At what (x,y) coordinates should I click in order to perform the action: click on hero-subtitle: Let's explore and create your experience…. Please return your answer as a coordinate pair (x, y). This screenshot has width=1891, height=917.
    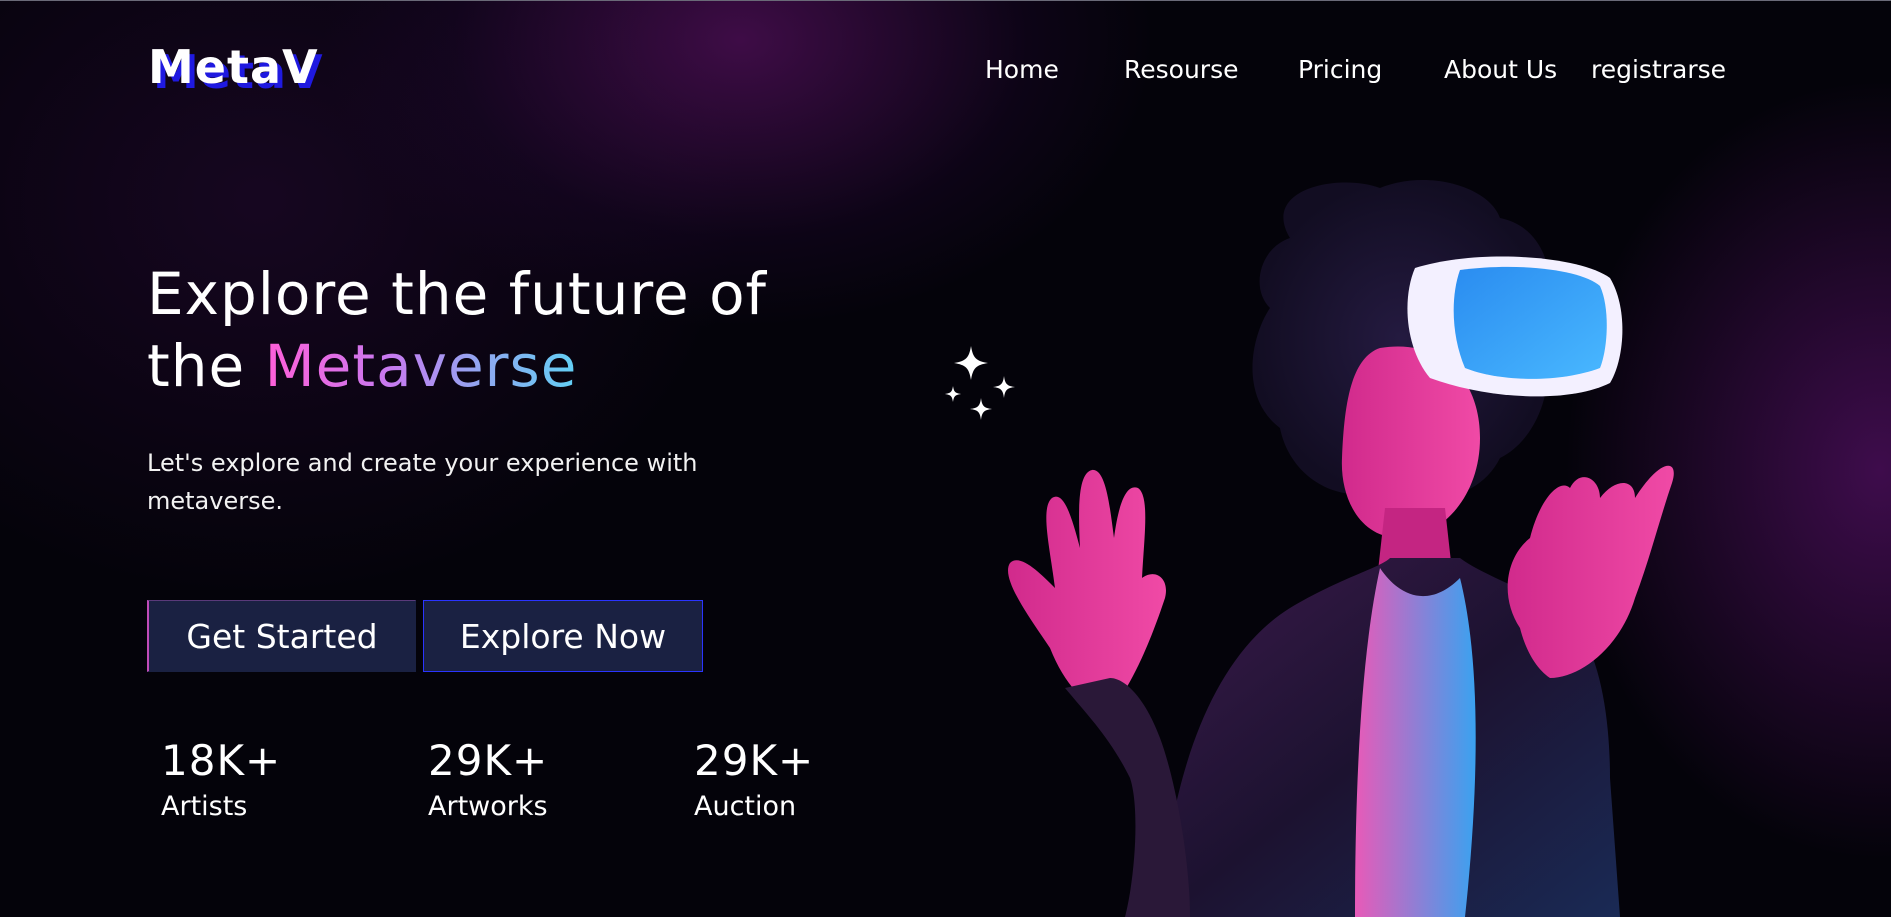
    Looking at the image, I should click on (422, 482).